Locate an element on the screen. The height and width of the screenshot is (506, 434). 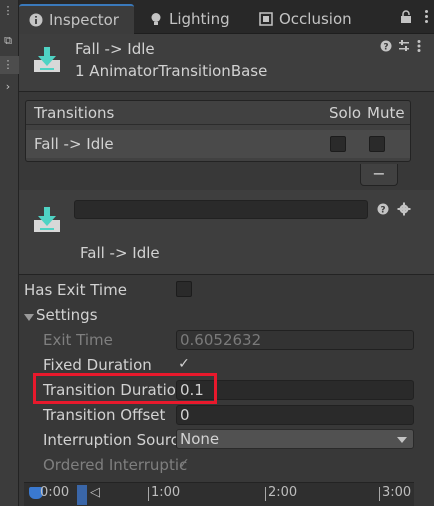
interruption-source-label: Interruption Sourc is located at coordinates (111, 440).